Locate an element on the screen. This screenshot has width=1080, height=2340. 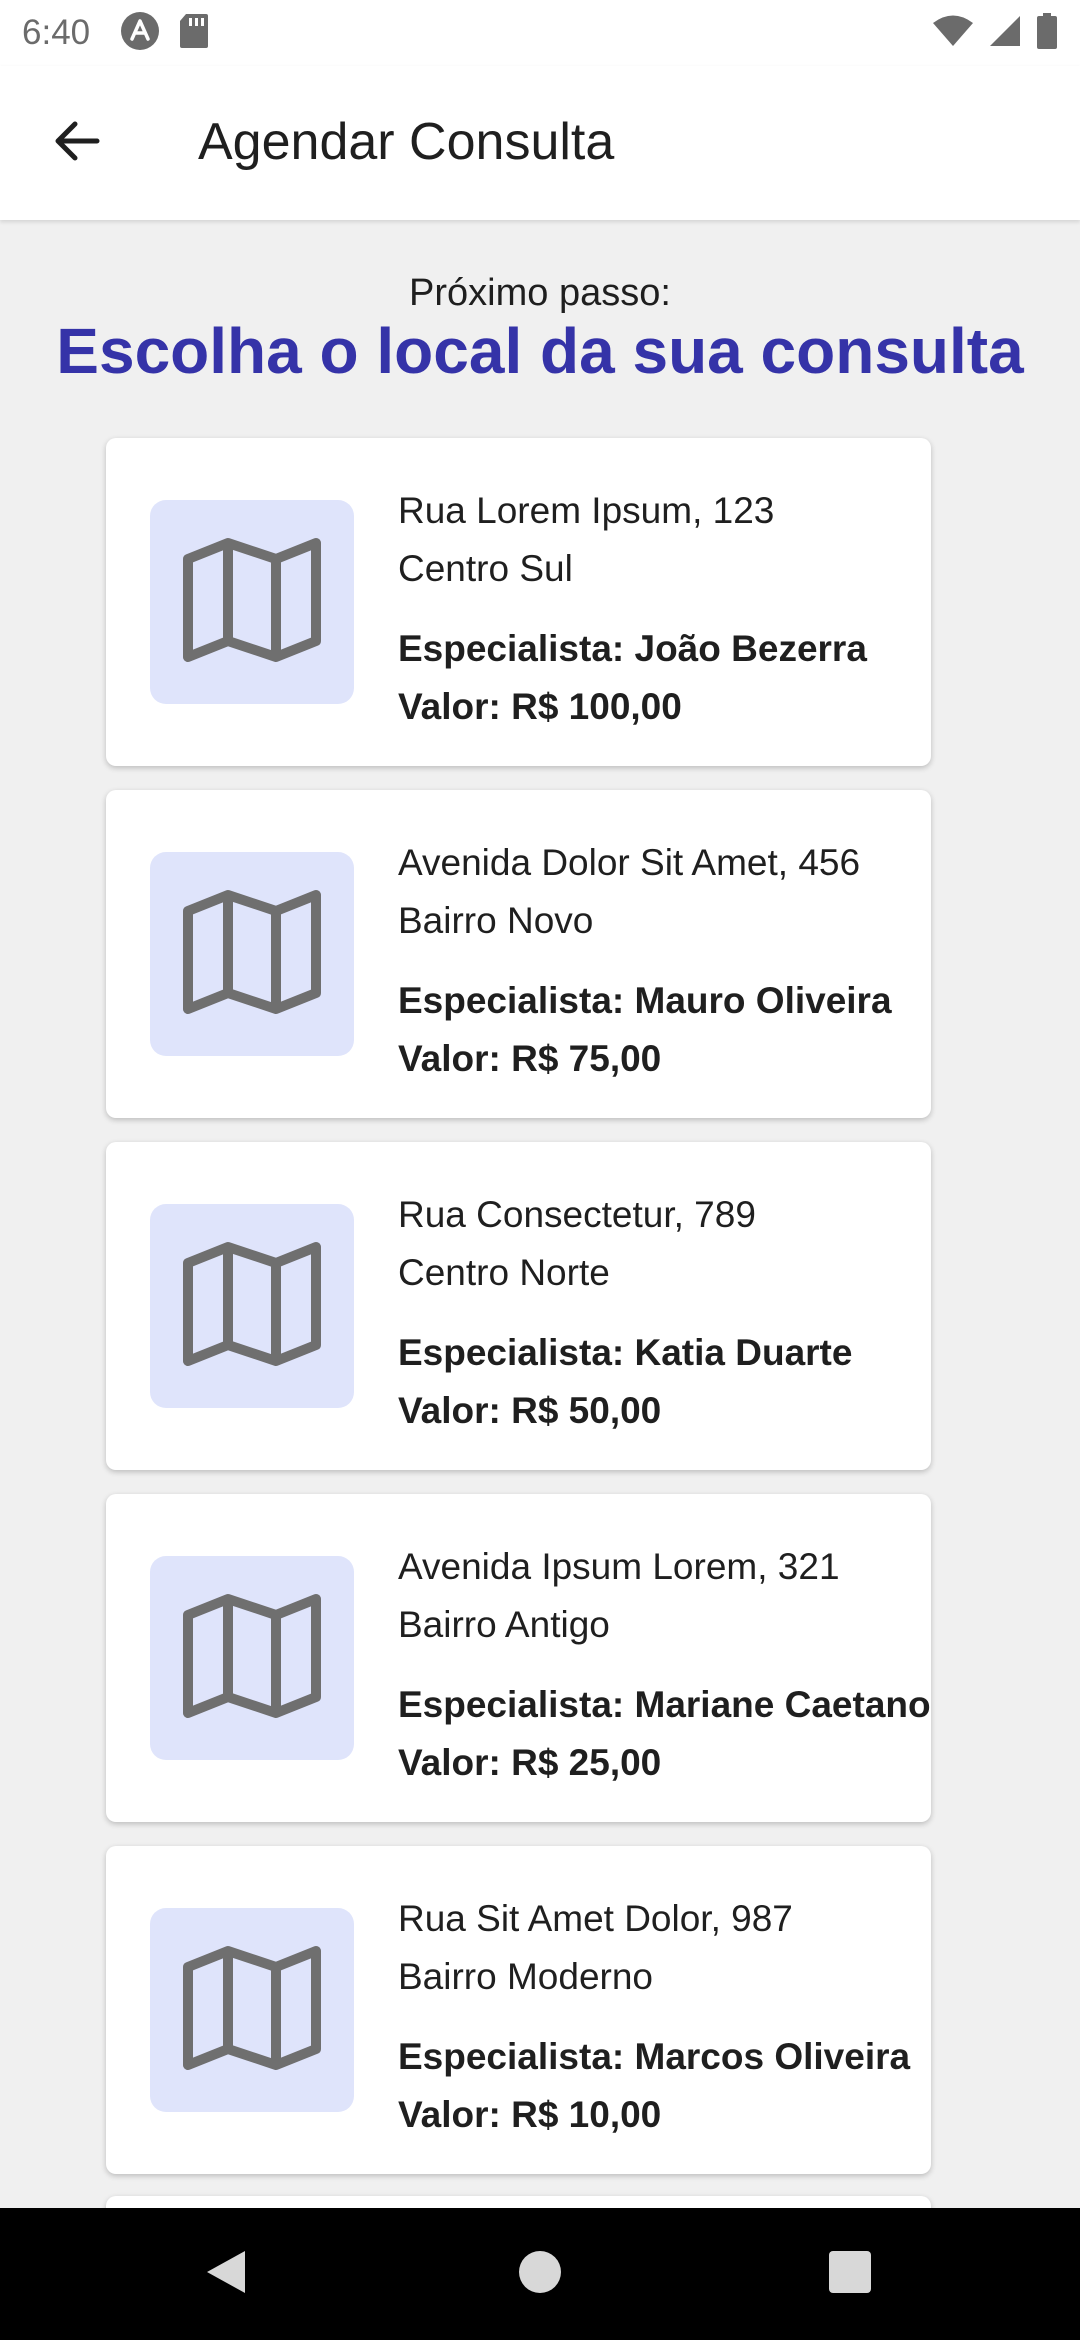
location-price: Valor: R$ 75,00 is located at coordinates (530, 1058).